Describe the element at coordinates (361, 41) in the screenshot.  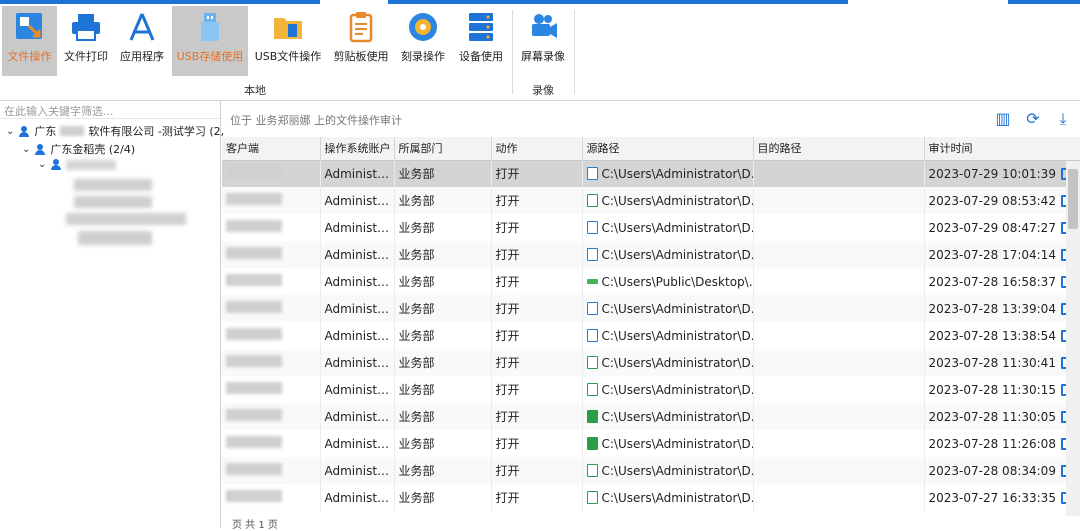
I see `clipboard-usage-button: 剪贴板使用` at that location.